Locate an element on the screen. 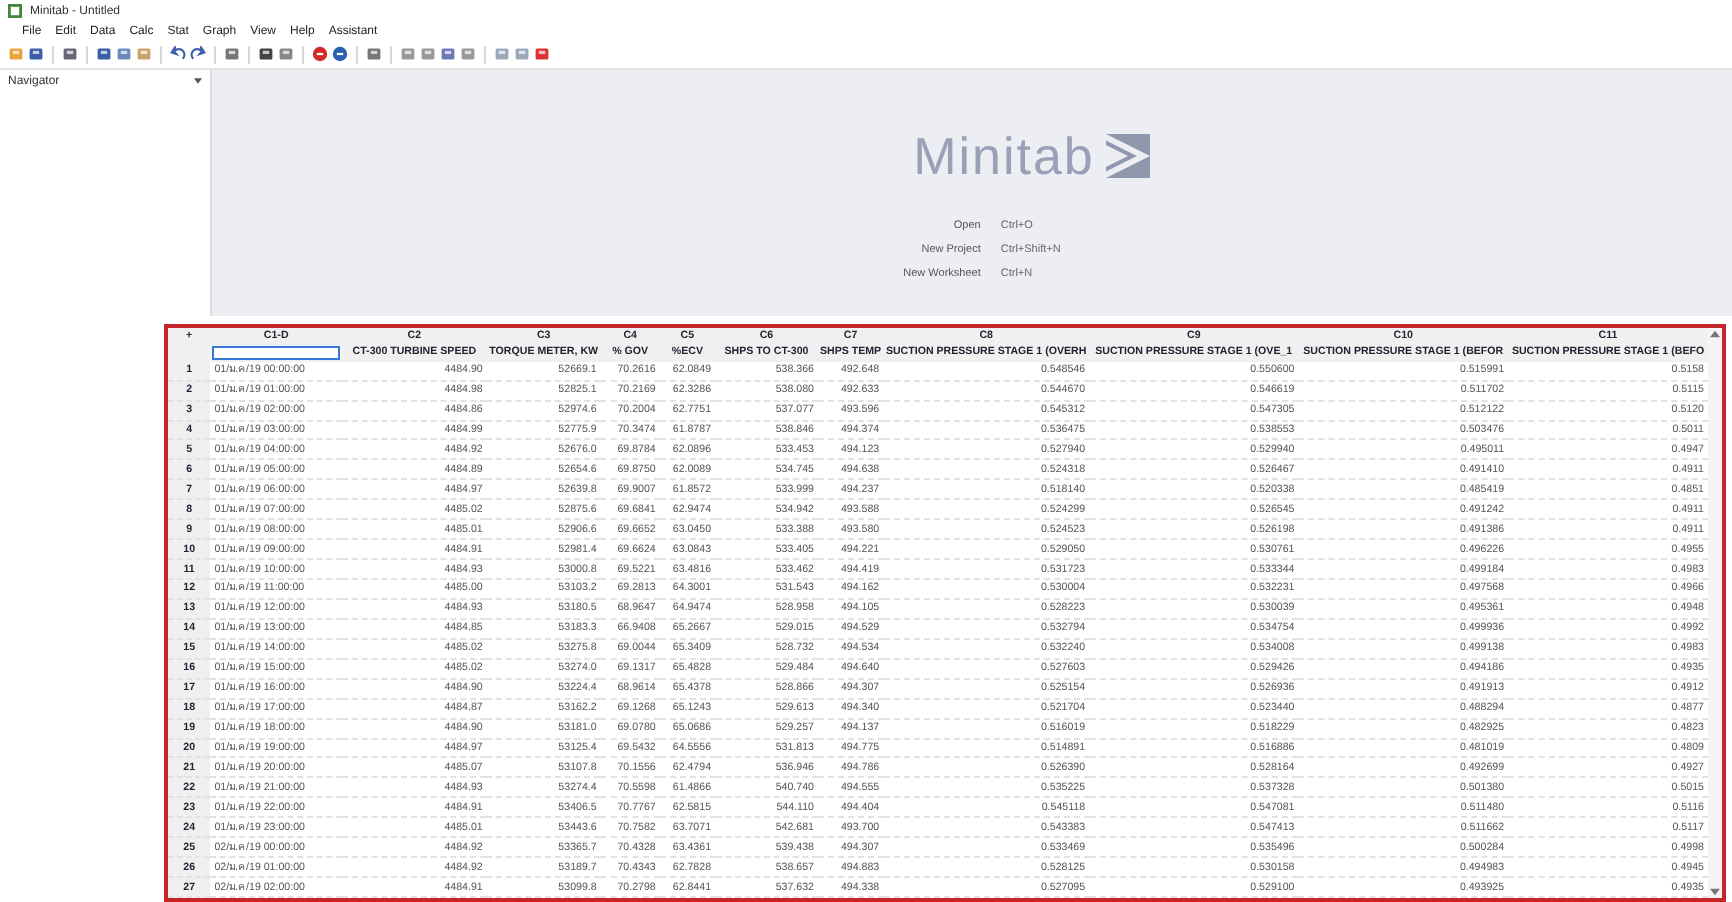  scroll-up-icon is located at coordinates (1715, 333).